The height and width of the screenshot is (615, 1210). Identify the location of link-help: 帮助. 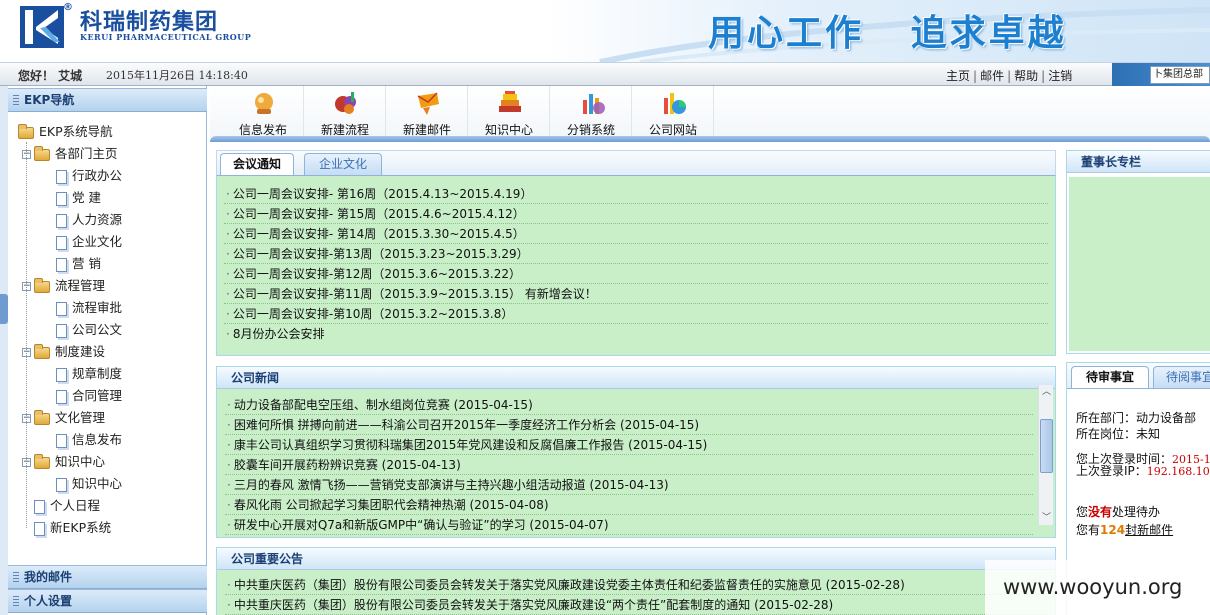
(1026, 76).